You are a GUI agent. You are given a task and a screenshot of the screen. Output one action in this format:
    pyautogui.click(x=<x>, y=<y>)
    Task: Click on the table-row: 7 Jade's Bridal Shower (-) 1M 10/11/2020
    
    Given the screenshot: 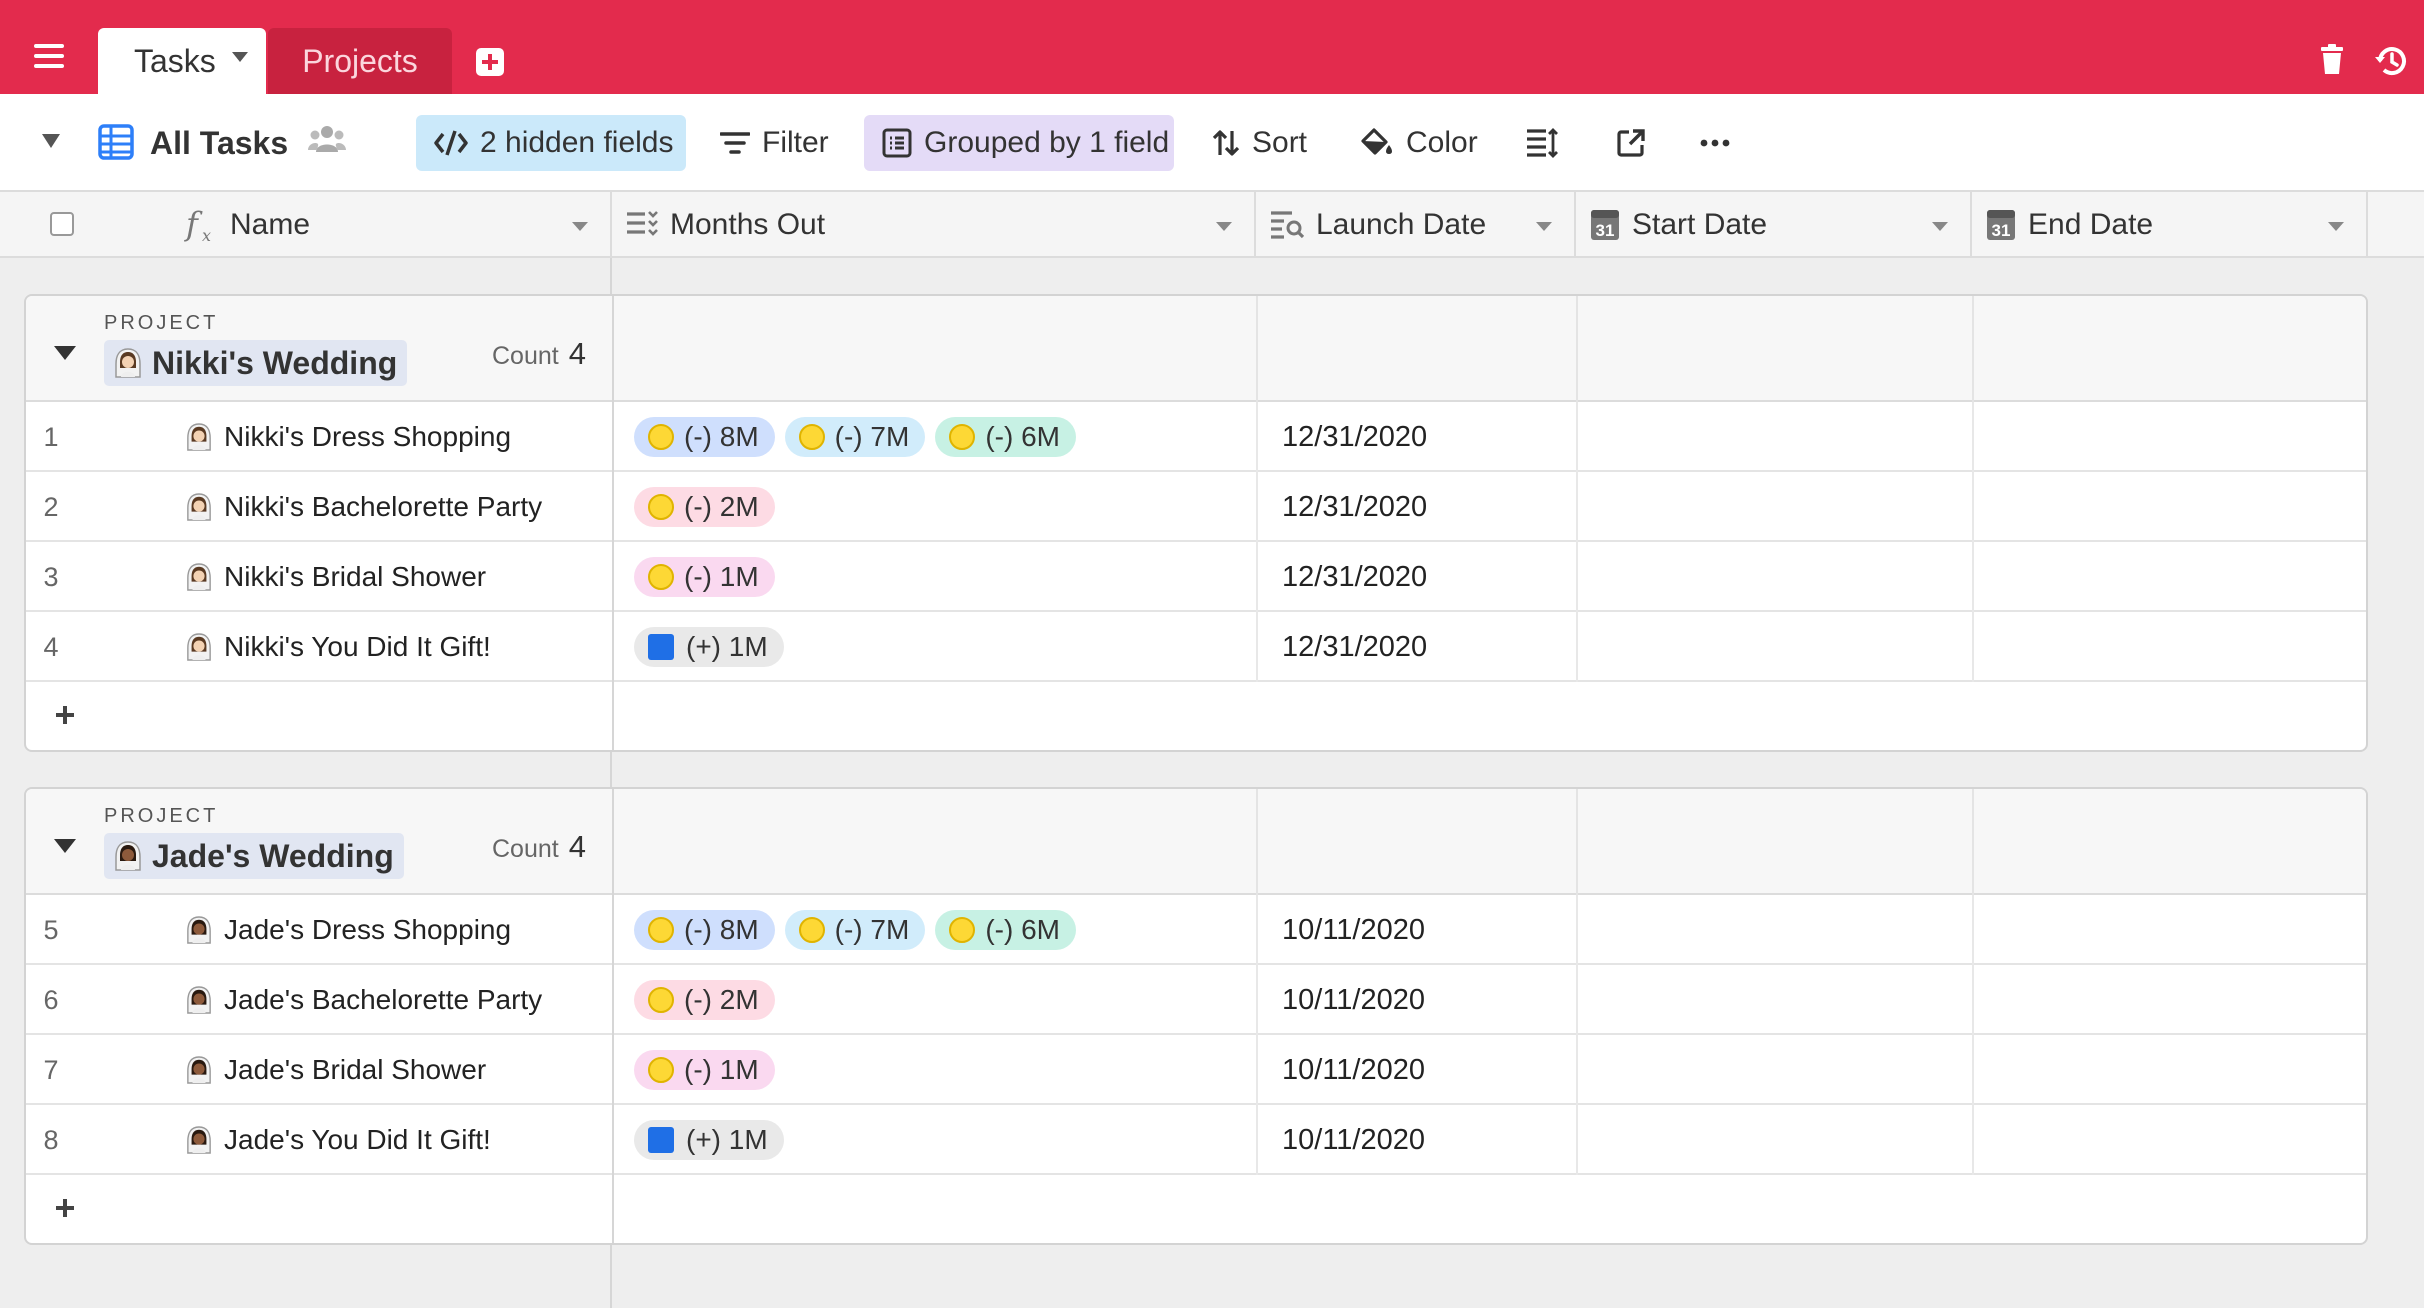 What is the action you would take?
    pyautogui.click(x=1196, y=1070)
    